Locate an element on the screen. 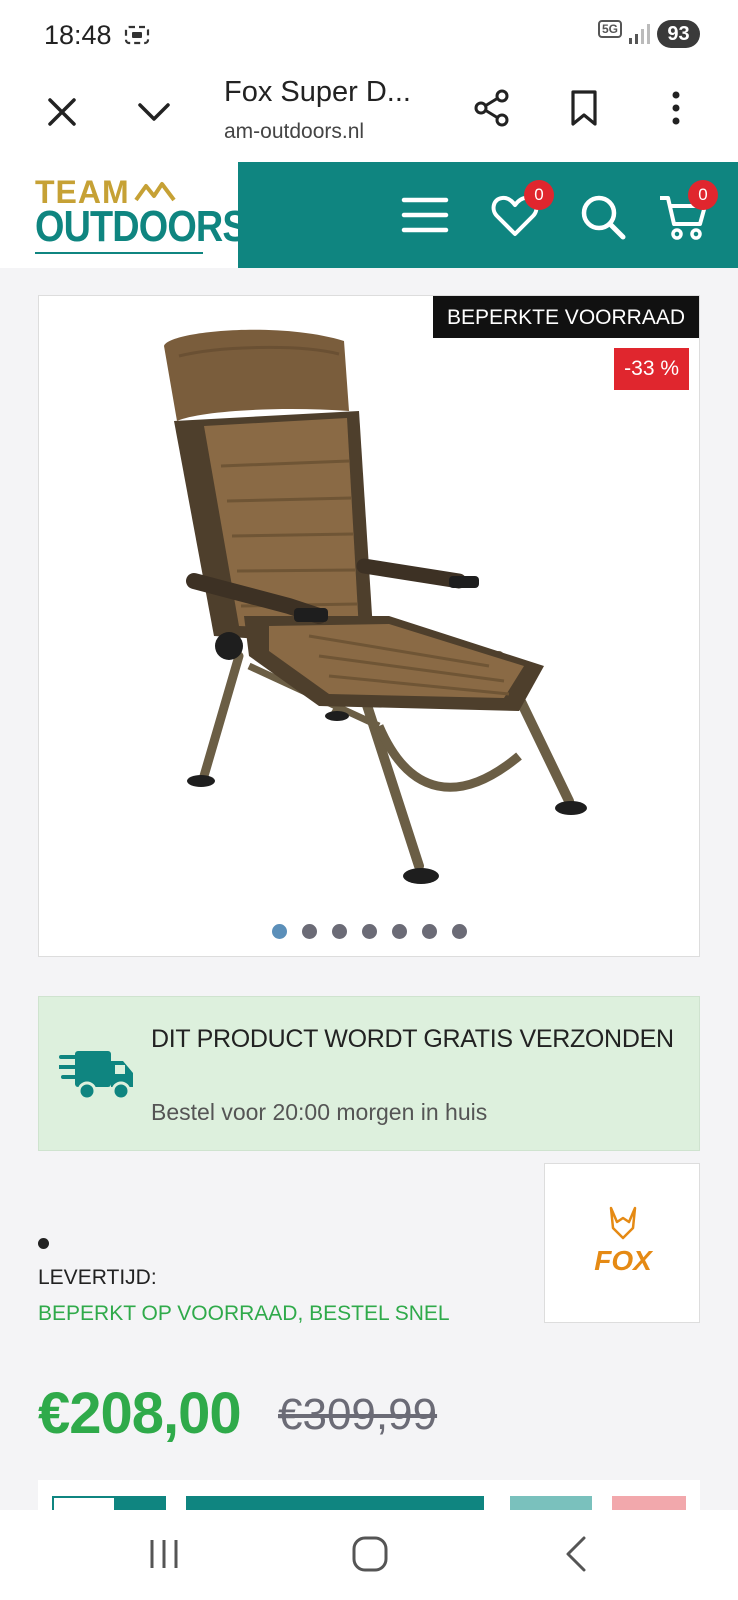 The width and height of the screenshot is (738, 1600). delivery-truck-icon is located at coordinates (96, 1076).